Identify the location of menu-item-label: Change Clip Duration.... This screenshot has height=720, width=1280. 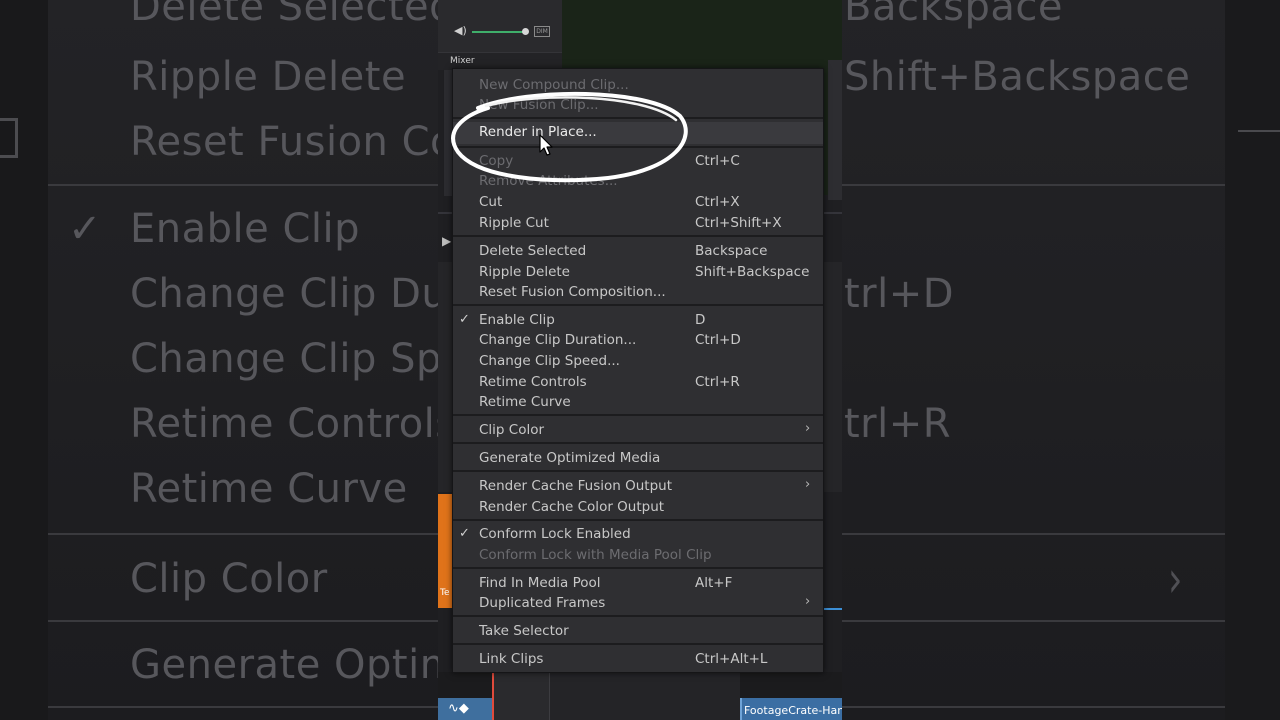
(558, 340).